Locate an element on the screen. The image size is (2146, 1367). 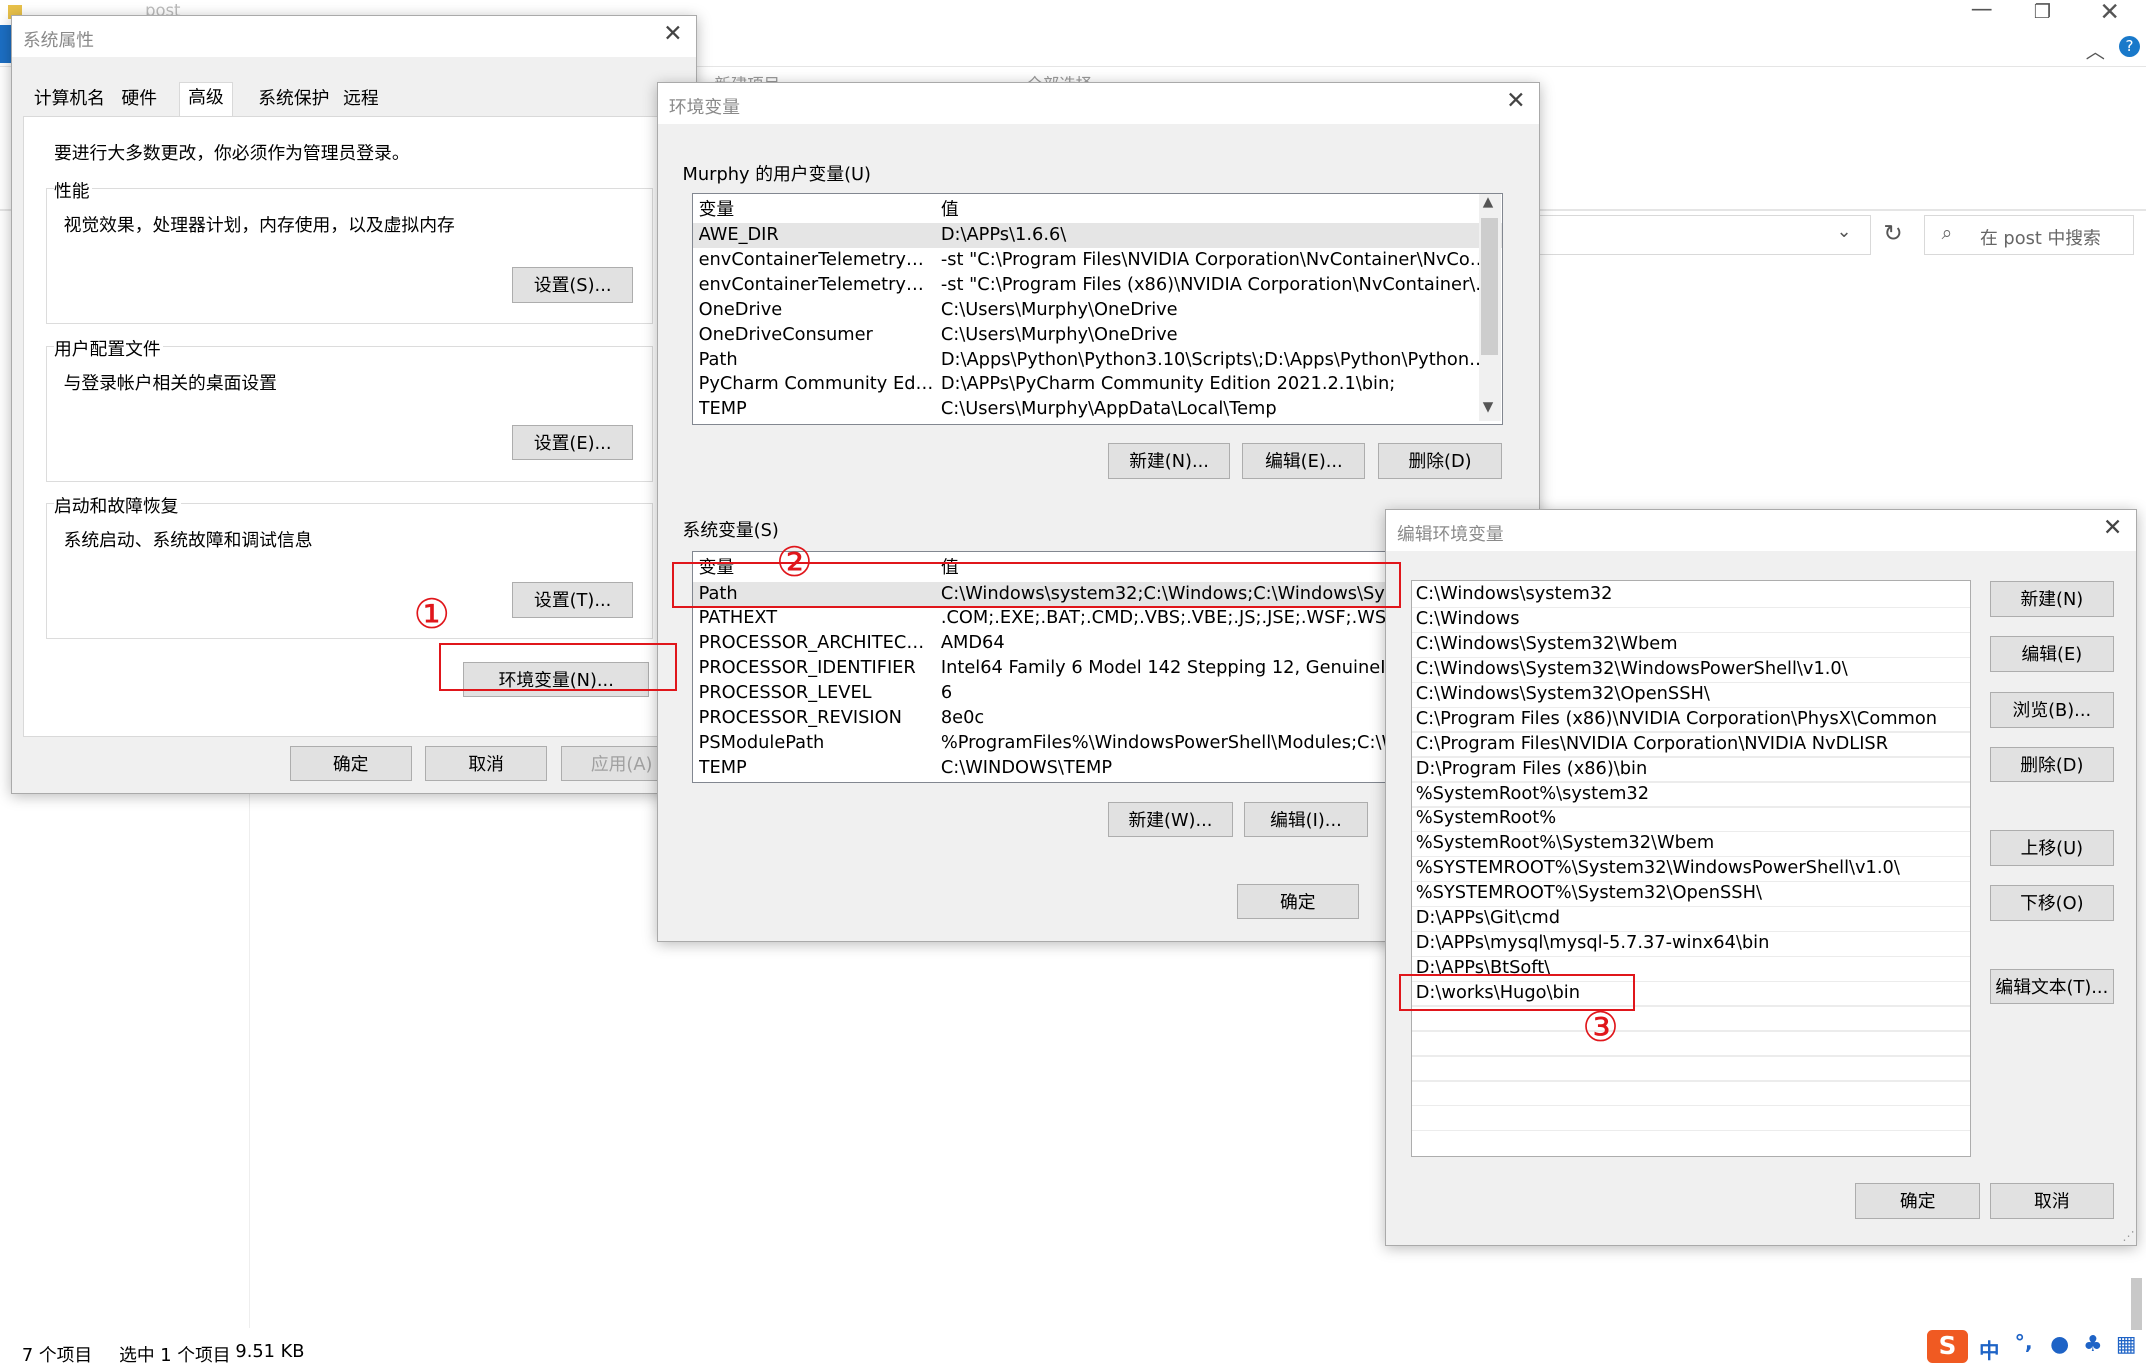
shirt-icon: ♣ is located at coordinates (2093, 1344).